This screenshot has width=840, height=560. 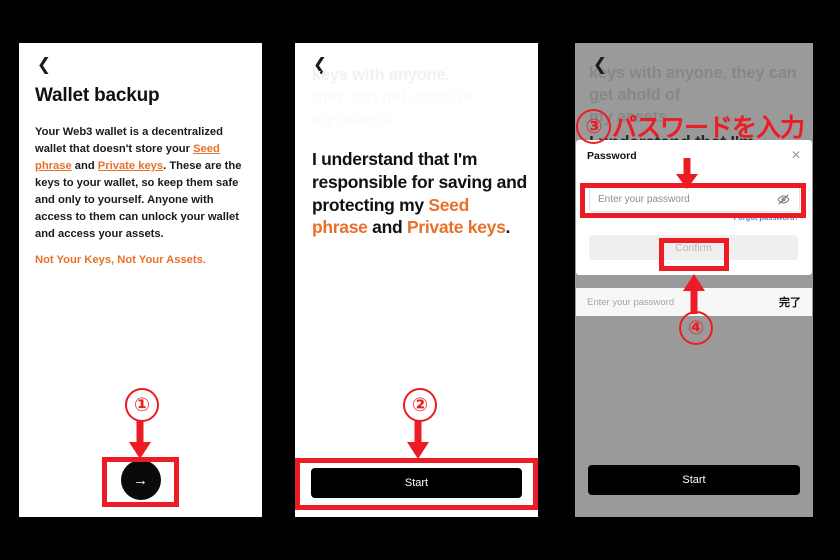 What do you see at coordinates (97, 95) in the screenshot?
I see `page-title: Wallet backup` at bounding box center [97, 95].